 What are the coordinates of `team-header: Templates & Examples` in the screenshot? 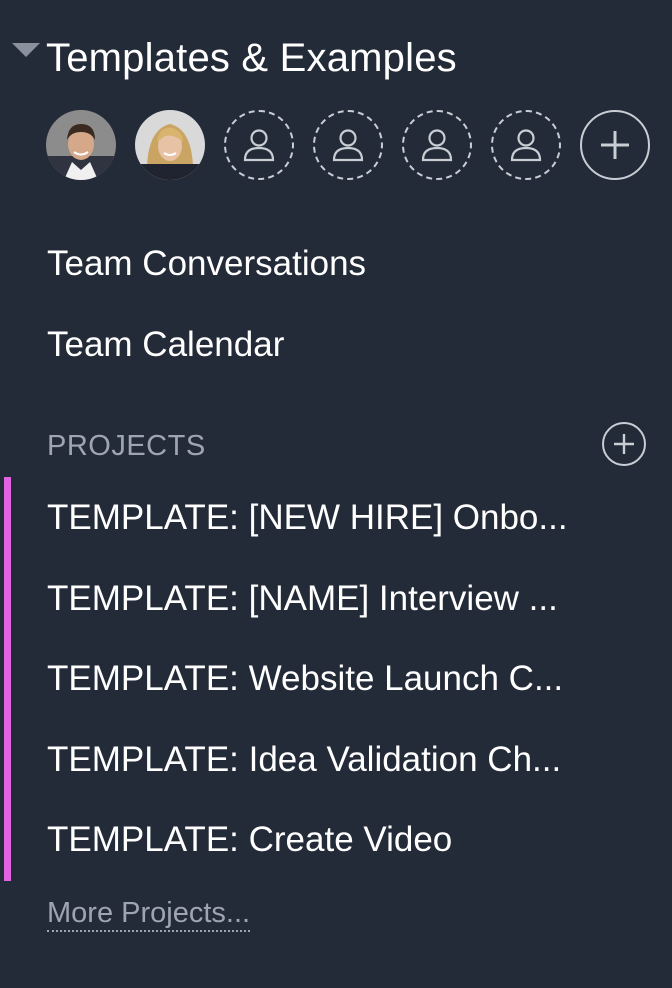 It's located at (234, 58).